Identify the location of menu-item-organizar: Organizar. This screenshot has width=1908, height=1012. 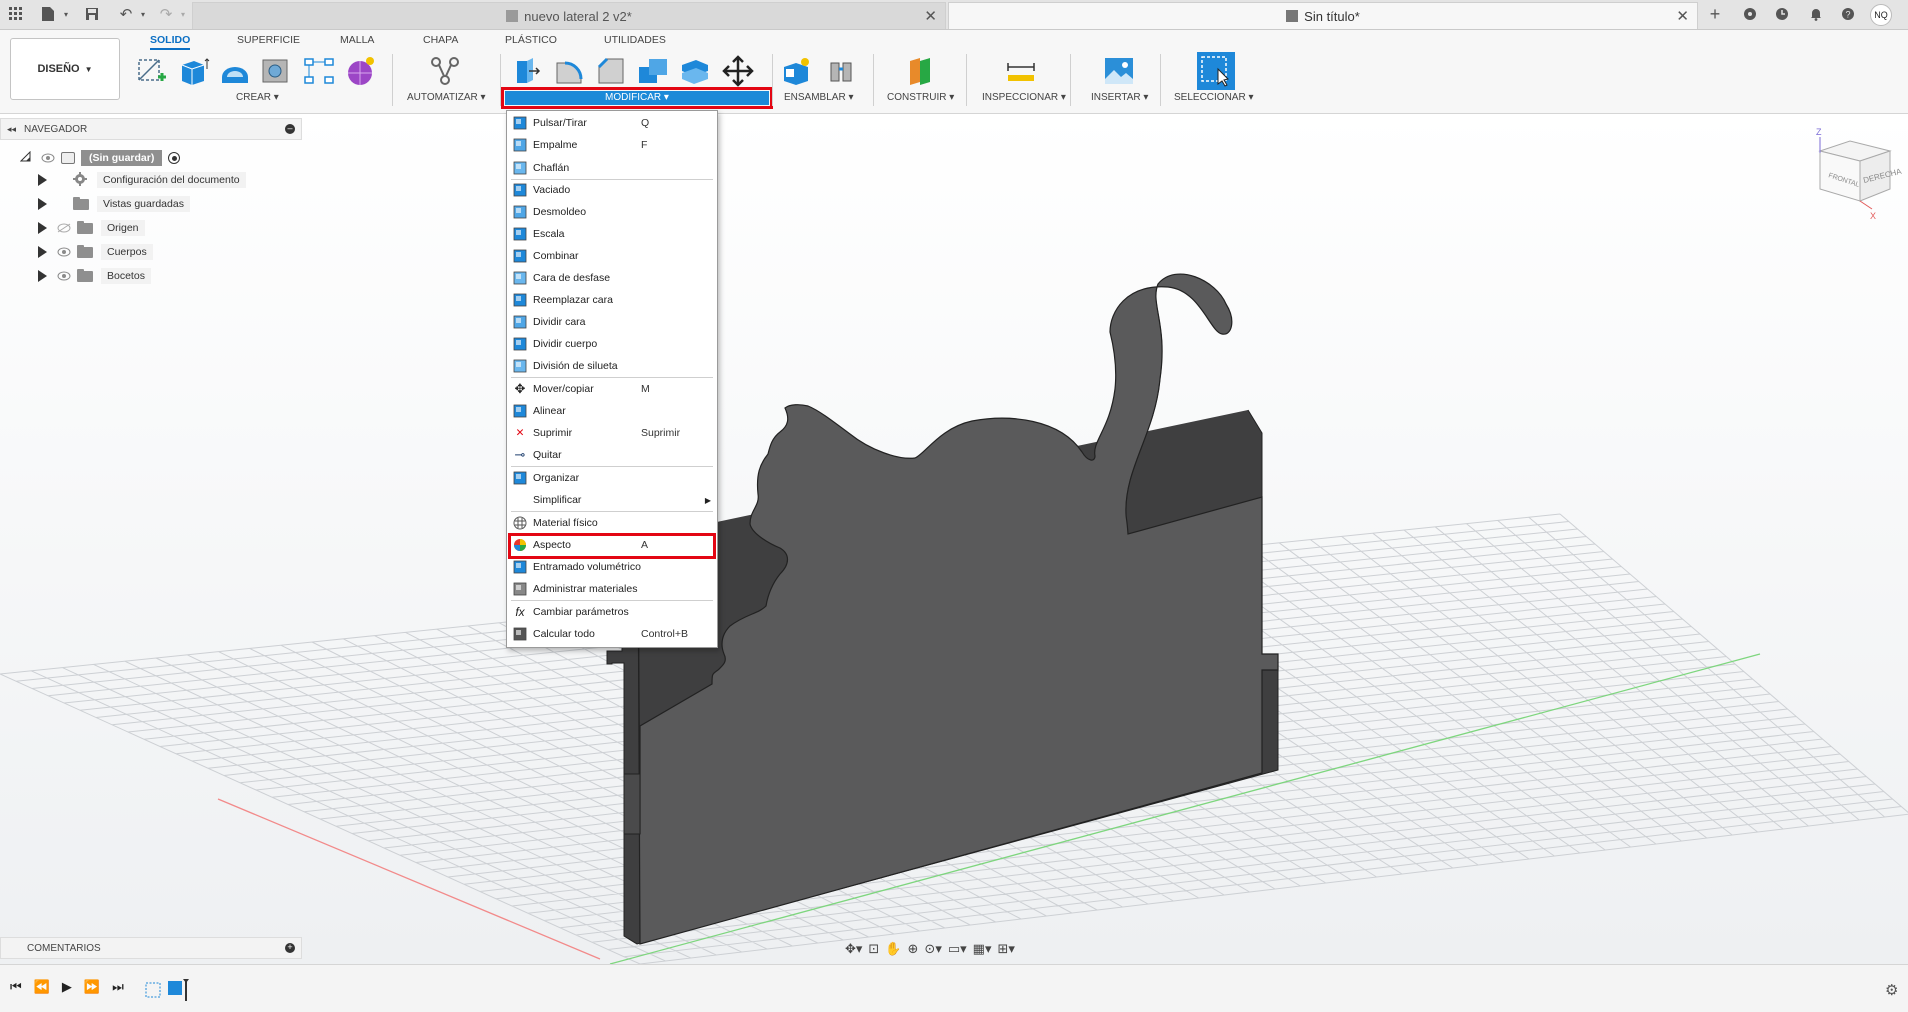
(612, 478).